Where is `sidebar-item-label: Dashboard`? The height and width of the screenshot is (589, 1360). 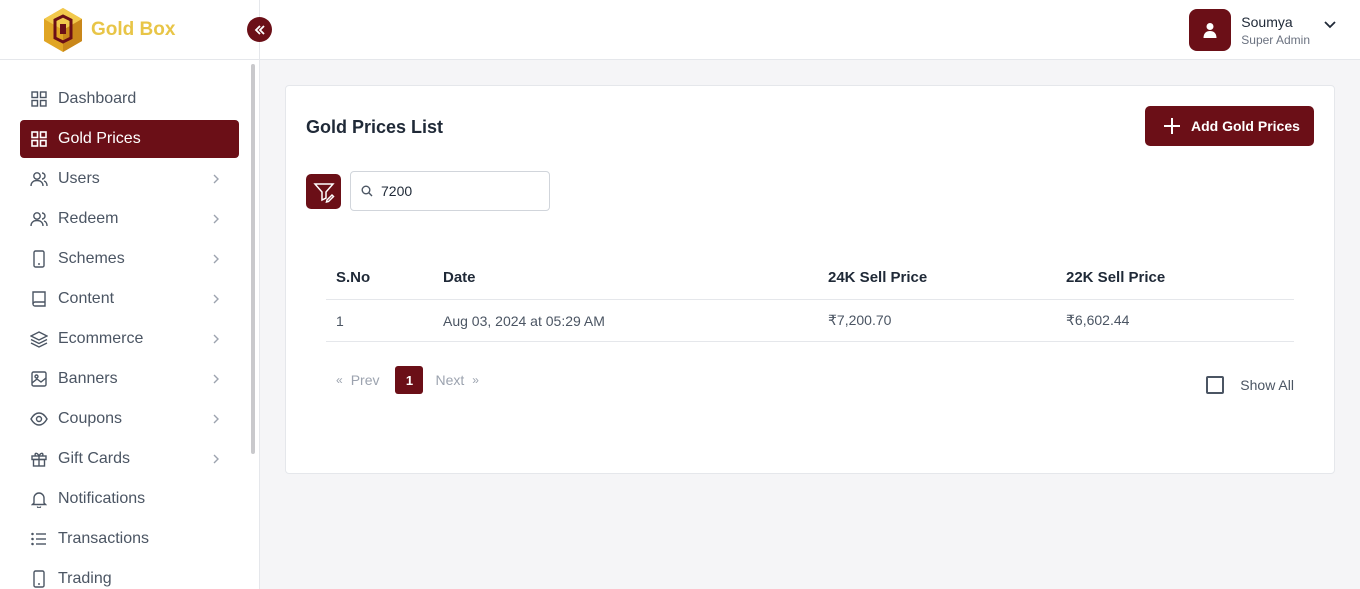
sidebar-item-label: Dashboard is located at coordinates (97, 98).